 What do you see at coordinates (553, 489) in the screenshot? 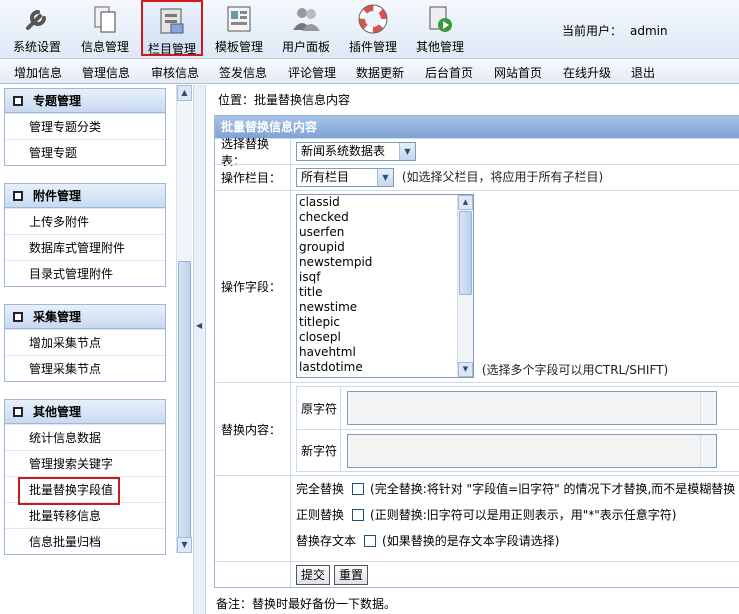
I see `full-replace-hint: (完全替换:将针对 "字段值=旧字符" 的情况下才替换,而不是模糊替换` at bounding box center [553, 489].